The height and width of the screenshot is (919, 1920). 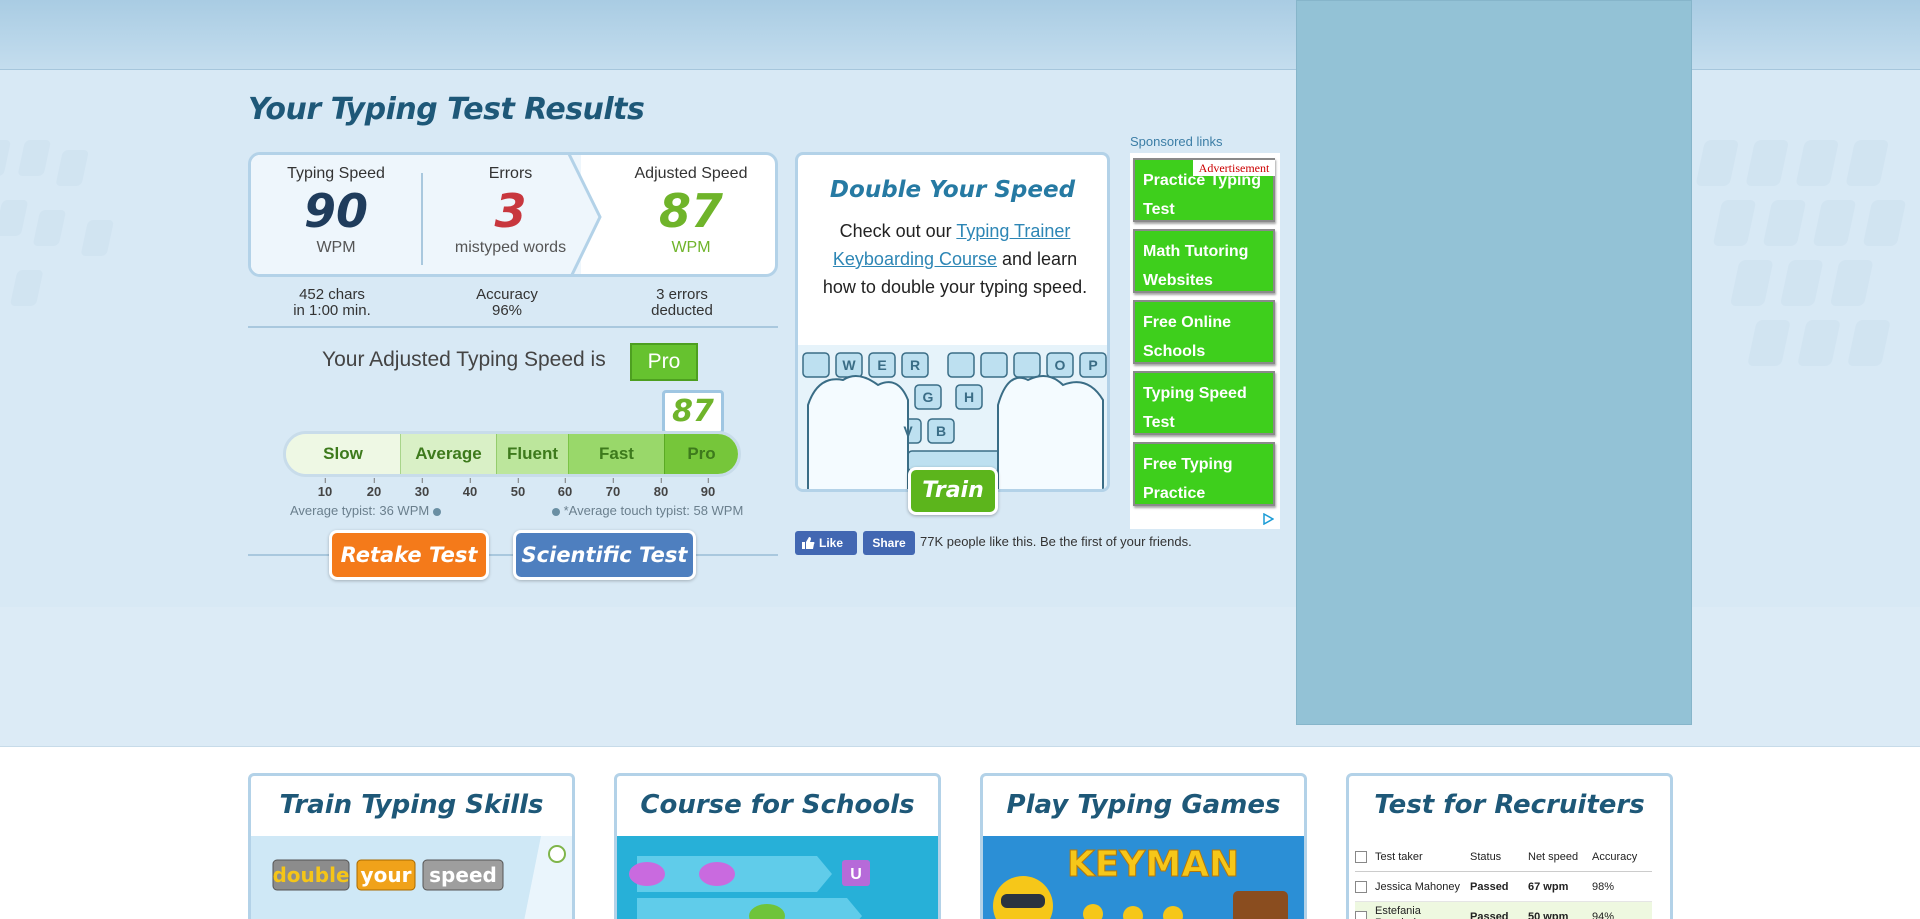 I want to click on keyman-logo: KEYMAN, so click(x=1153, y=864).